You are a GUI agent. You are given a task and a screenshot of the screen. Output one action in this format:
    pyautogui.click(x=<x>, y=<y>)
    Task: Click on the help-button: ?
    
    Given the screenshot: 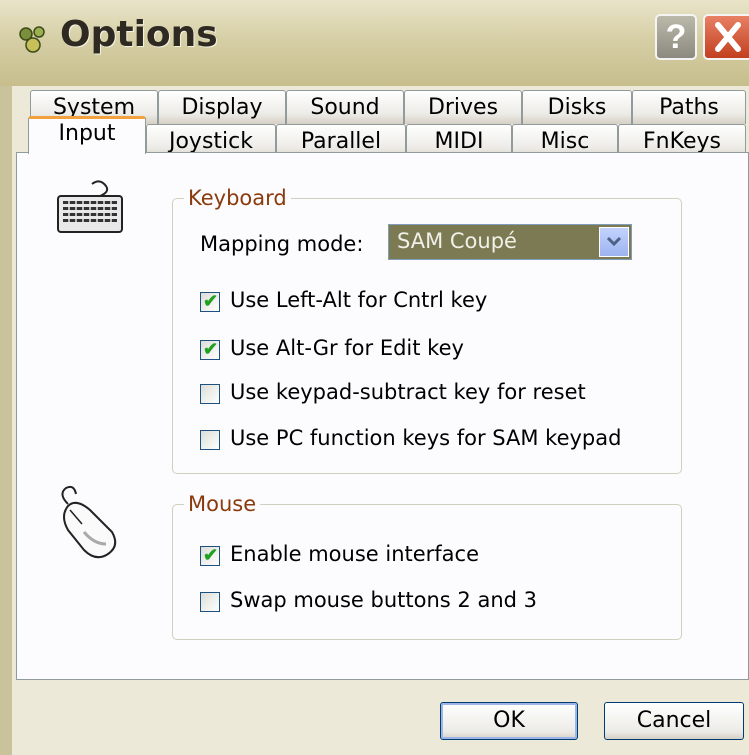 What is the action you would take?
    pyautogui.click(x=676, y=37)
    